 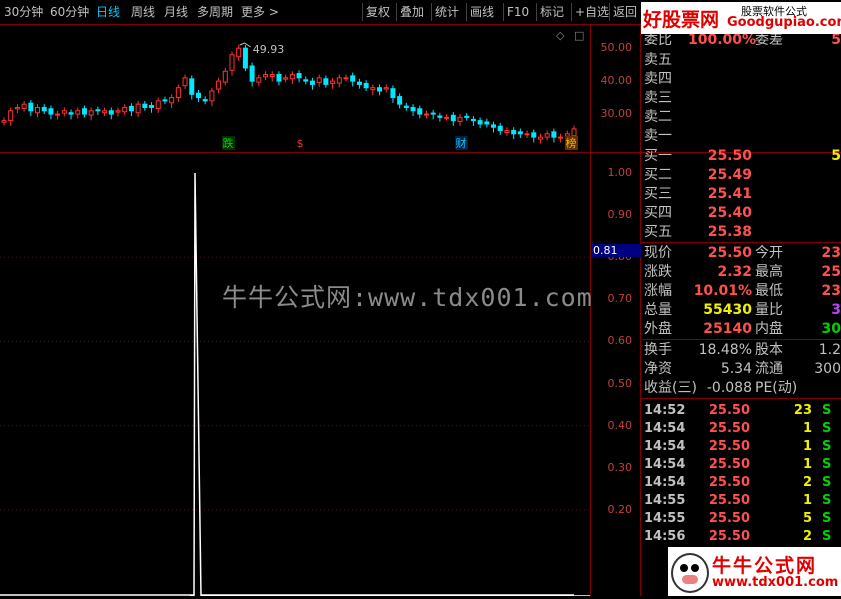 What do you see at coordinates (665, 410) in the screenshot?
I see `tick-time: 14:52` at bounding box center [665, 410].